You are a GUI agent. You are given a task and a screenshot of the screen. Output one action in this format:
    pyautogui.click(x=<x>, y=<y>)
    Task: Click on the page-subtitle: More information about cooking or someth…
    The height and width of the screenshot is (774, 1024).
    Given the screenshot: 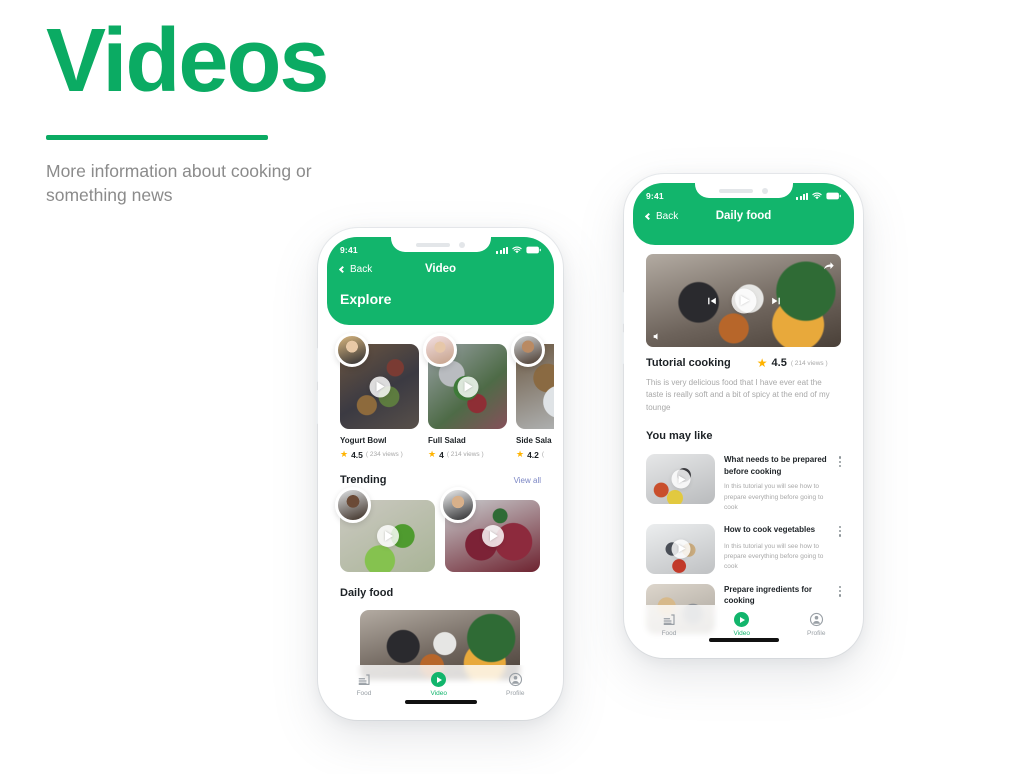 What is the action you would take?
    pyautogui.click(x=179, y=183)
    